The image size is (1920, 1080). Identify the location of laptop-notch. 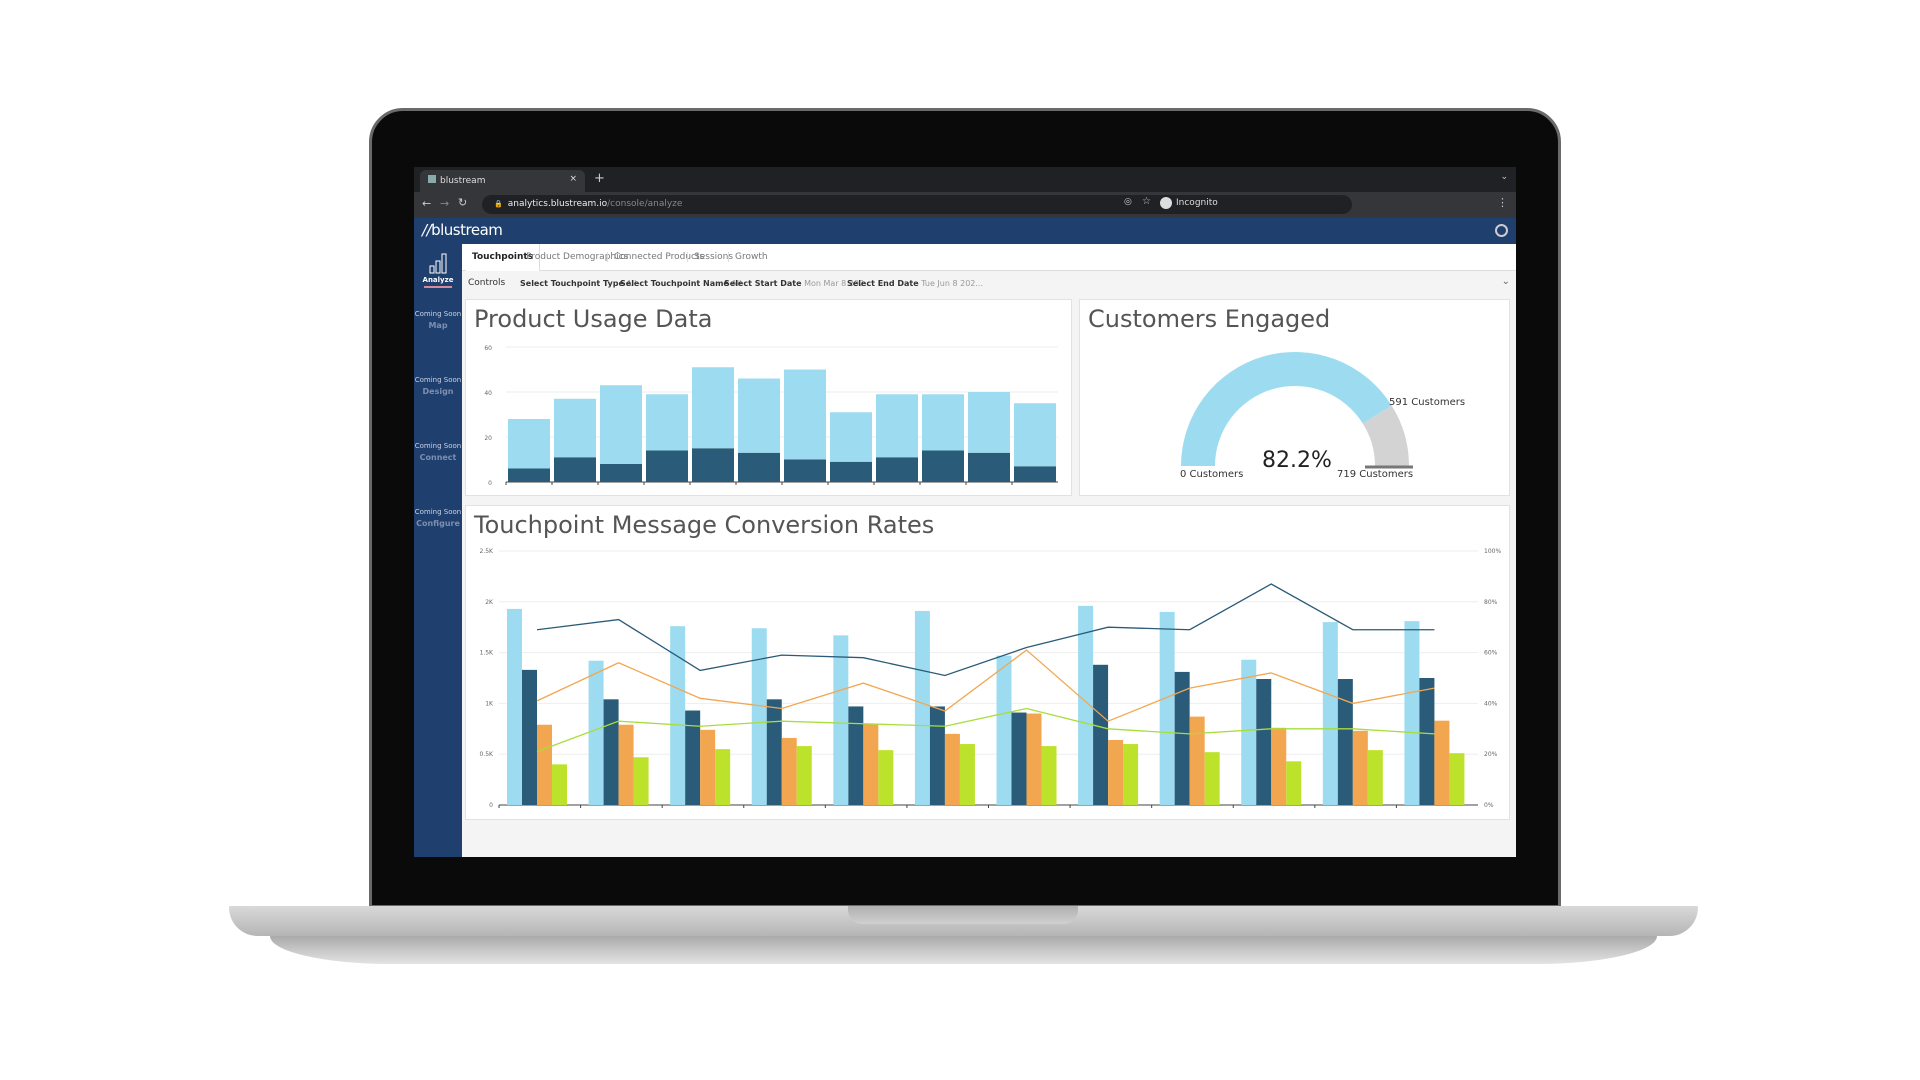
(963, 915).